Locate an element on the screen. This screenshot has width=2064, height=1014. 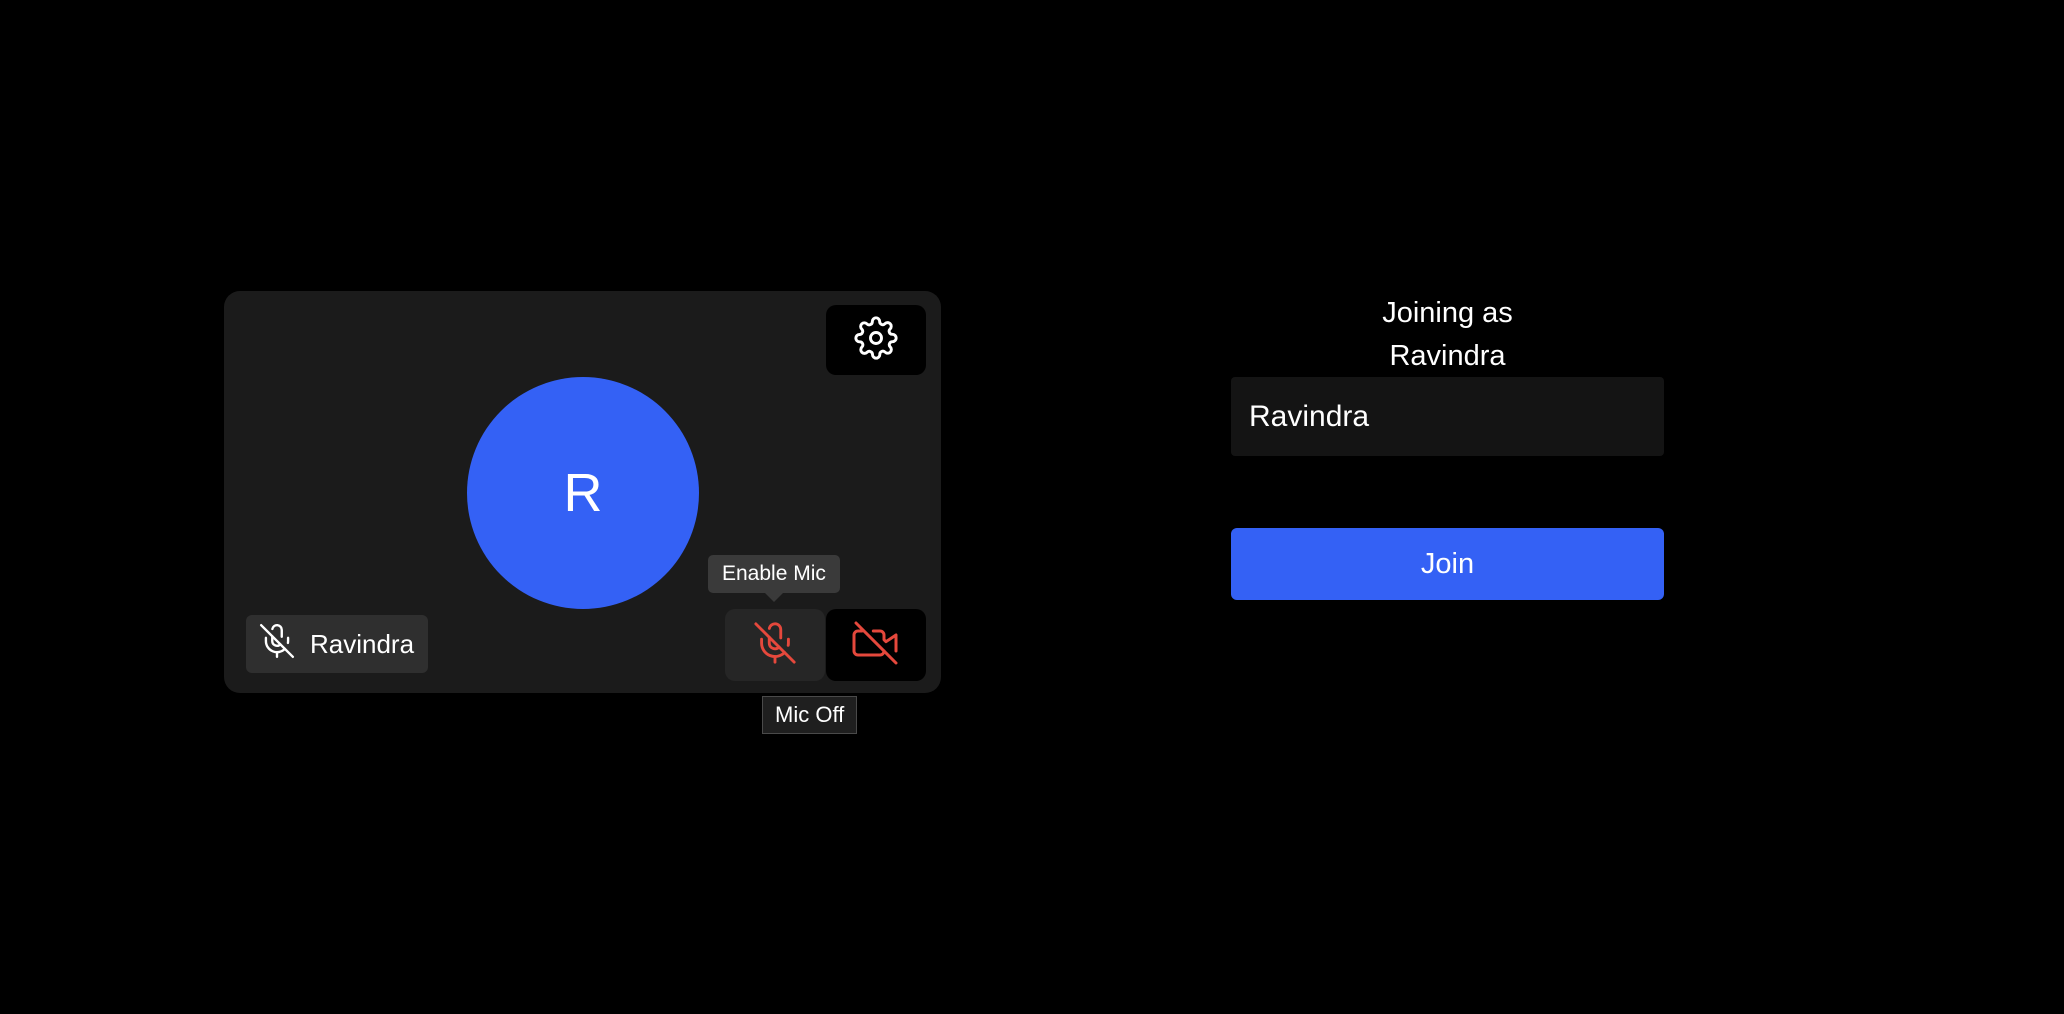
enable-mic-tooltip: Enable Mic is located at coordinates (774, 578).